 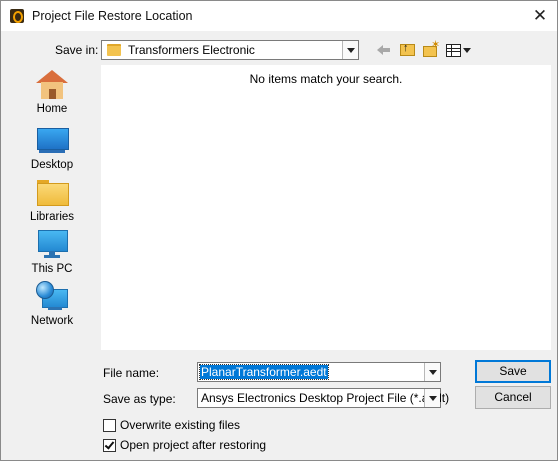 I want to click on open-after-checkbox, so click(x=109, y=445).